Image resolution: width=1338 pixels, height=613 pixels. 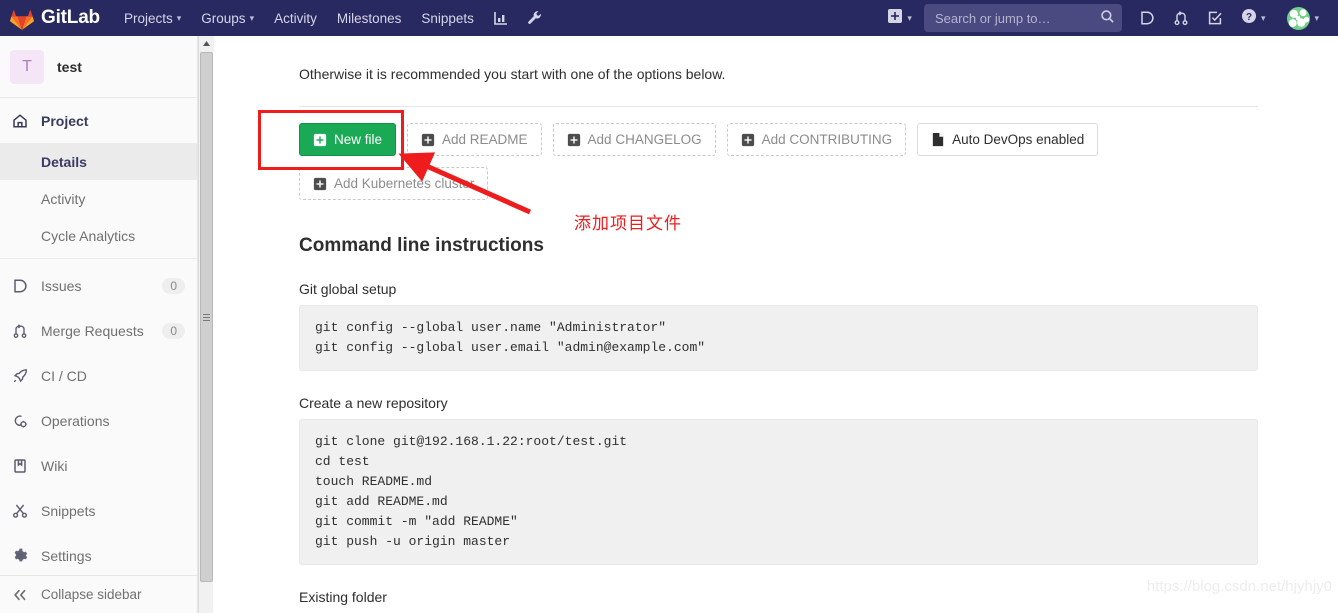 What do you see at coordinates (173, 330) in the screenshot?
I see `merge-requests-count-badge: 0` at bounding box center [173, 330].